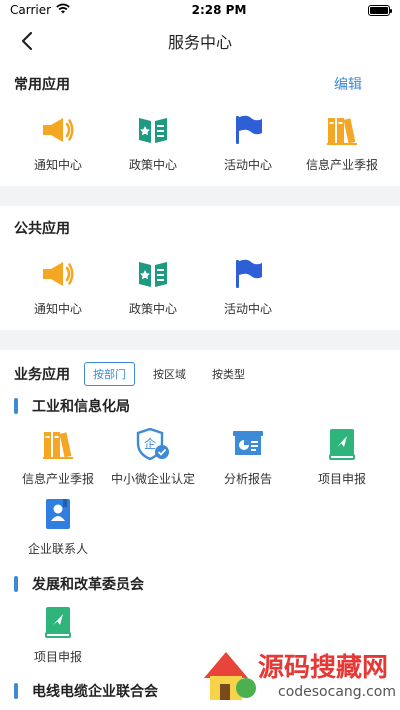 The height and width of the screenshot is (710, 400). I want to click on status-left: Carrier, so click(40, 10).